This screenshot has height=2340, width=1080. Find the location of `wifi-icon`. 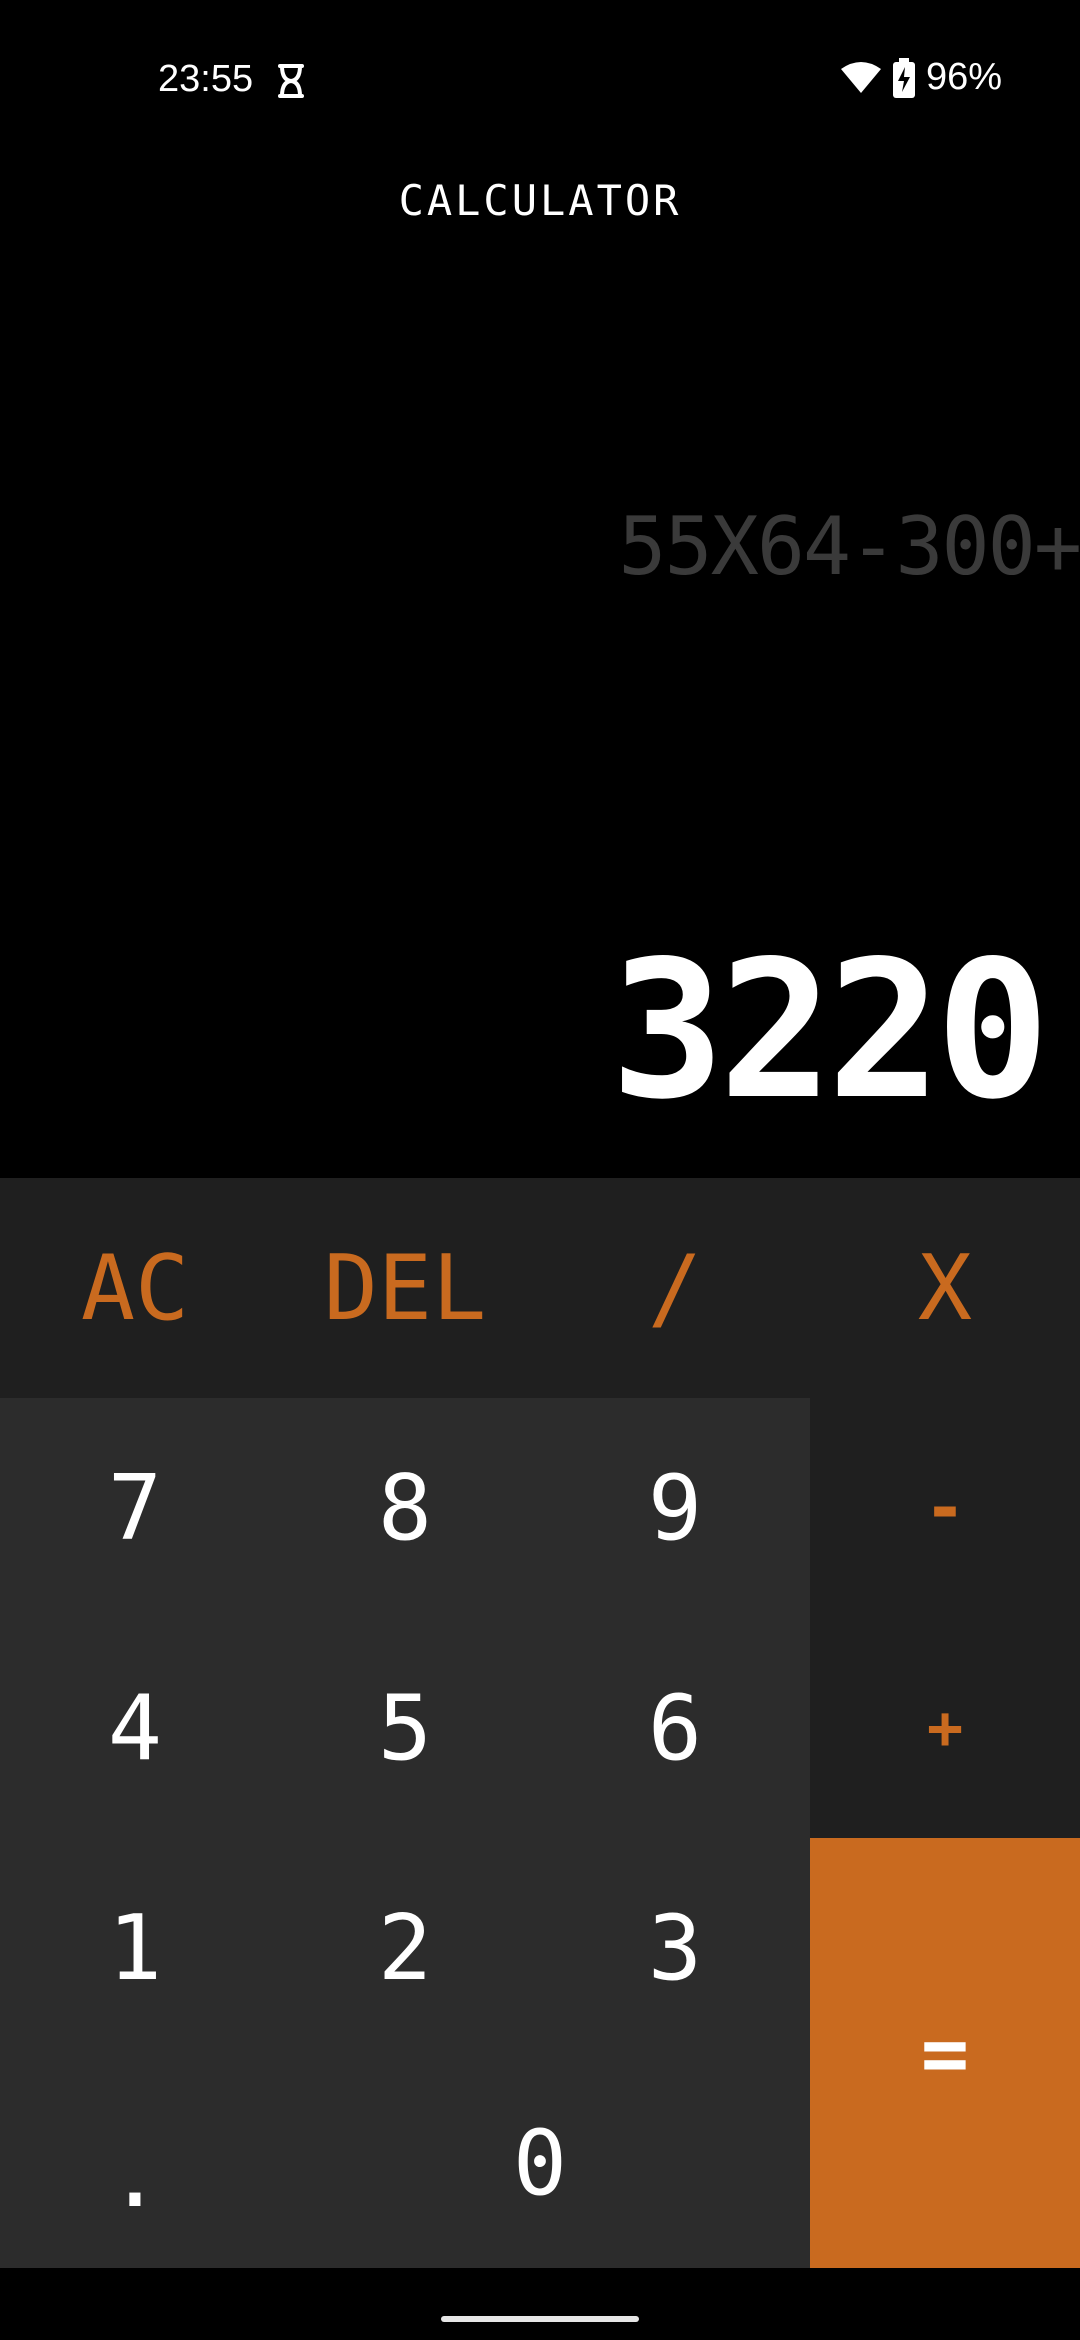

wifi-icon is located at coordinates (860, 77).